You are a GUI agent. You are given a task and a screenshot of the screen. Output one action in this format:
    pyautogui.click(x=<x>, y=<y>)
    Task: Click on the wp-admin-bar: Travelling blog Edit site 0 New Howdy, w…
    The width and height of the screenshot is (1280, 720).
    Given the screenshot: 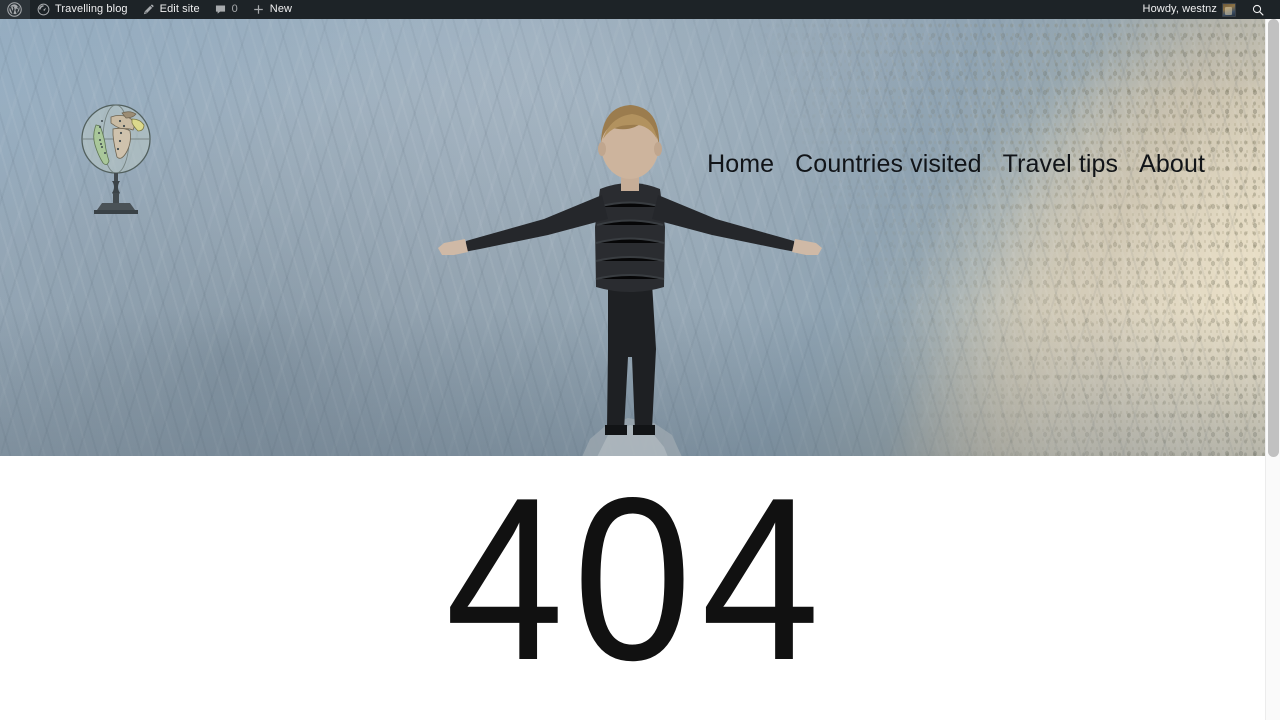 What is the action you would take?
    pyautogui.click(x=640, y=9)
    